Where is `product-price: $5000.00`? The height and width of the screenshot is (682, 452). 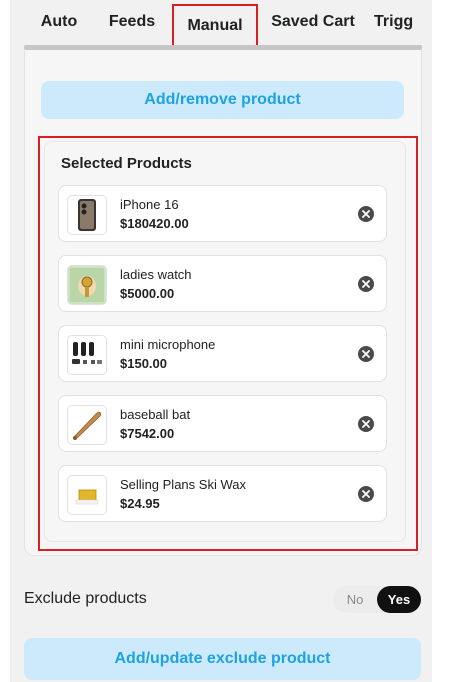
product-price: $5000.00 is located at coordinates (147, 293).